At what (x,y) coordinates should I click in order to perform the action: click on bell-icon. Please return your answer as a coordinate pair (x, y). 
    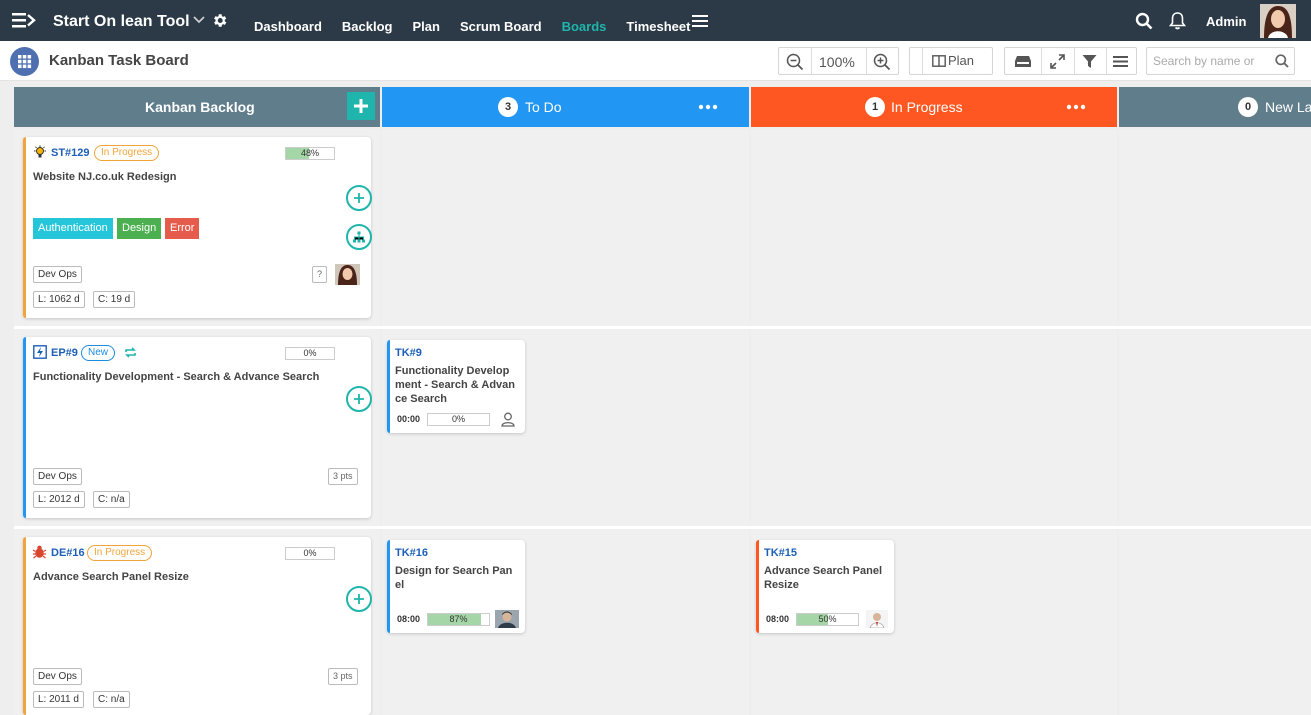
    Looking at the image, I should click on (1177, 20).